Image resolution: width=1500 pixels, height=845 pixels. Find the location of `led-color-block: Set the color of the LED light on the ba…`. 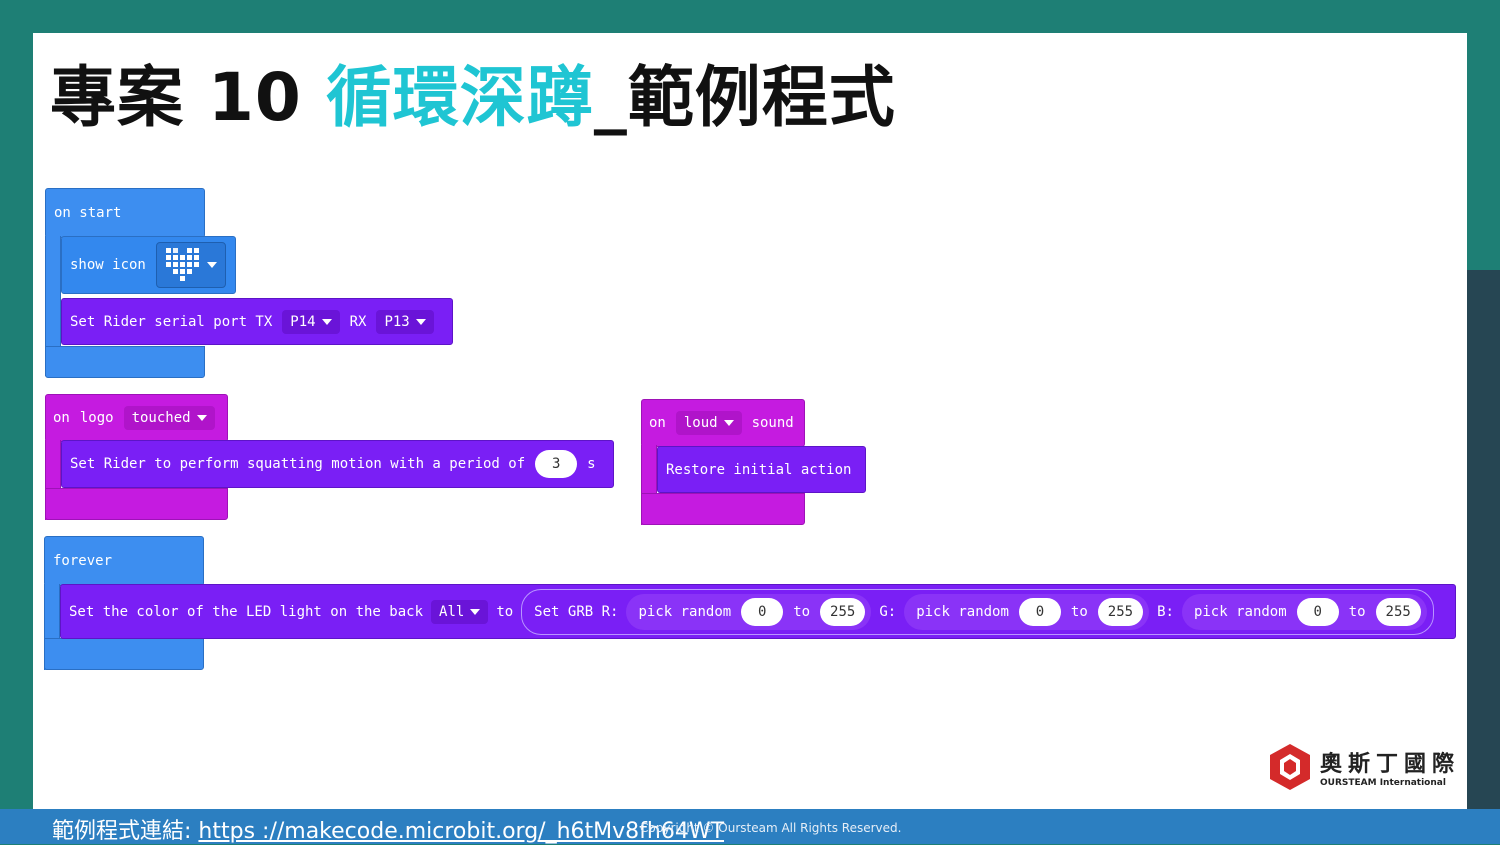

led-color-block: Set the color of the LED light on the ba… is located at coordinates (758, 611).